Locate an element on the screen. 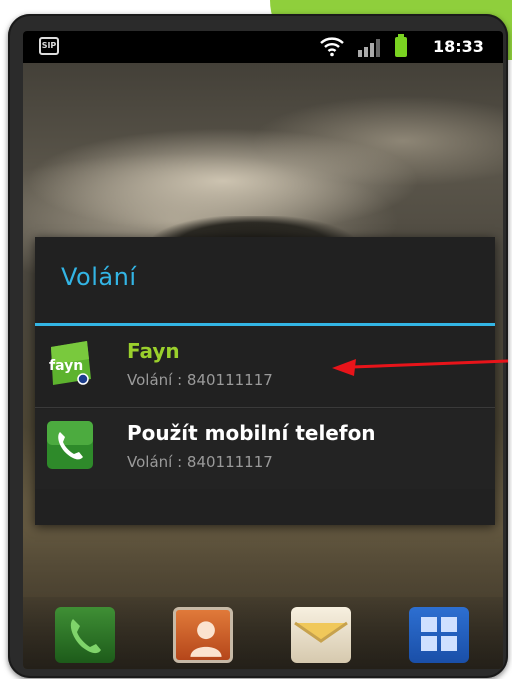 The width and height of the screenshot is (512, 679). phone-icon is located at coordinates (70, 445).